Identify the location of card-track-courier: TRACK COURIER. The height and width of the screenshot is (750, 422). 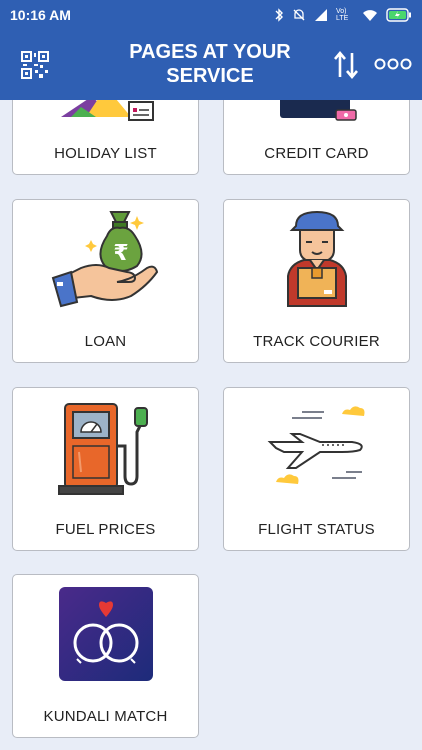
(316, 281).